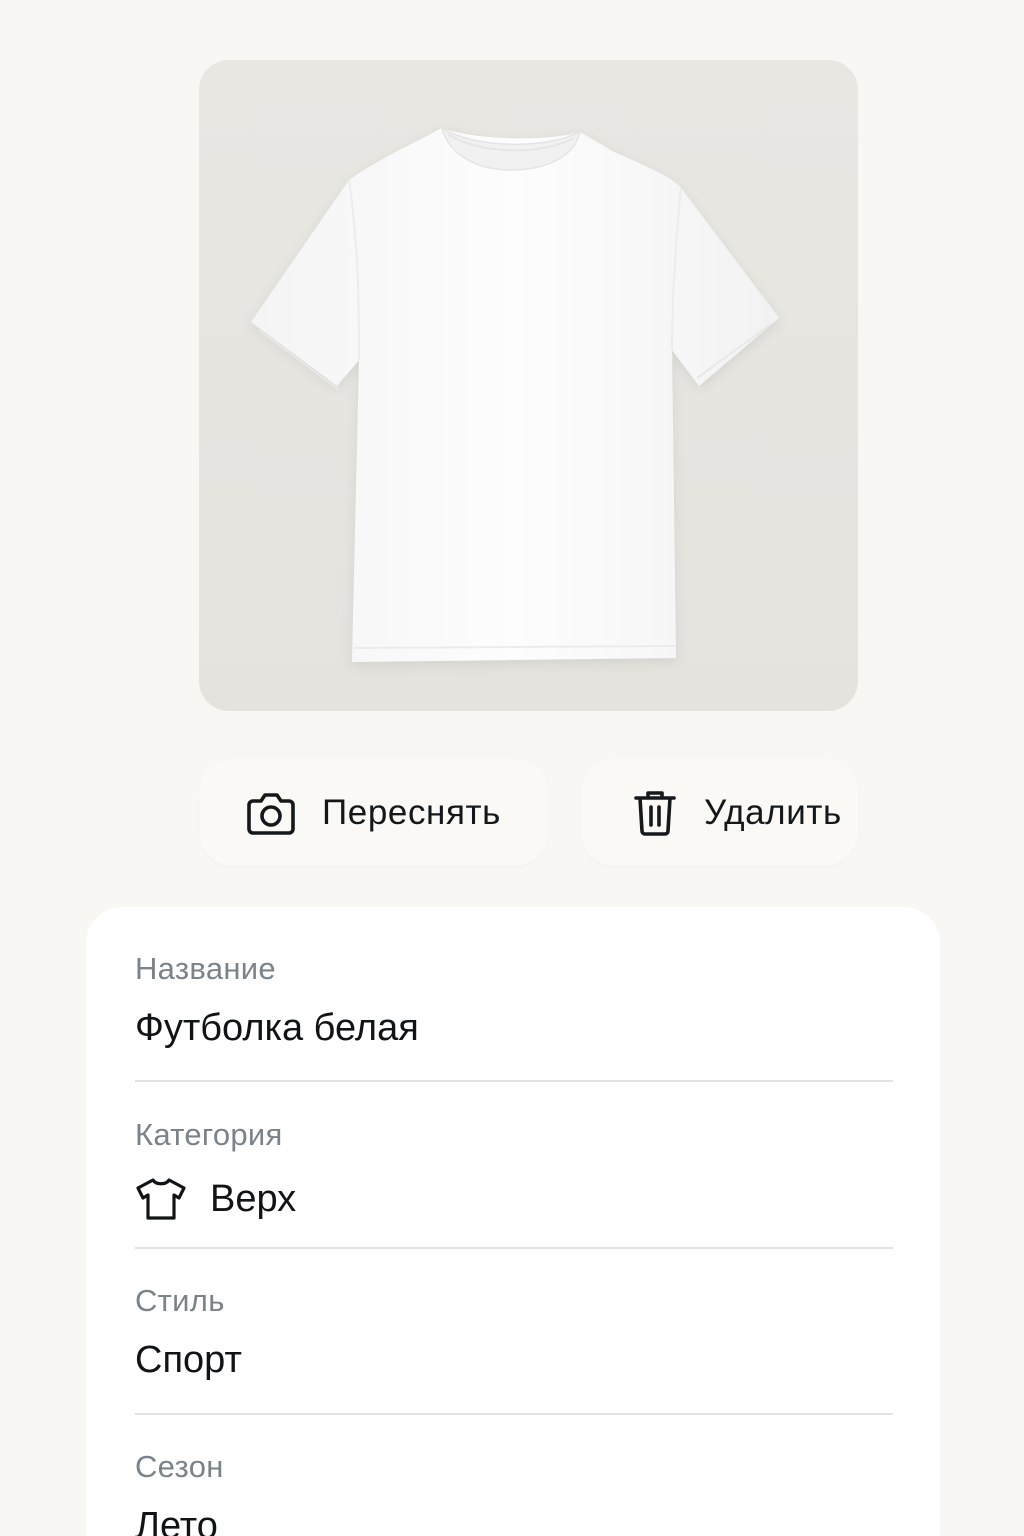 This screenshot has width=1024, height=1536. I want to click on delete-label: Удалить, so click(773, 812).